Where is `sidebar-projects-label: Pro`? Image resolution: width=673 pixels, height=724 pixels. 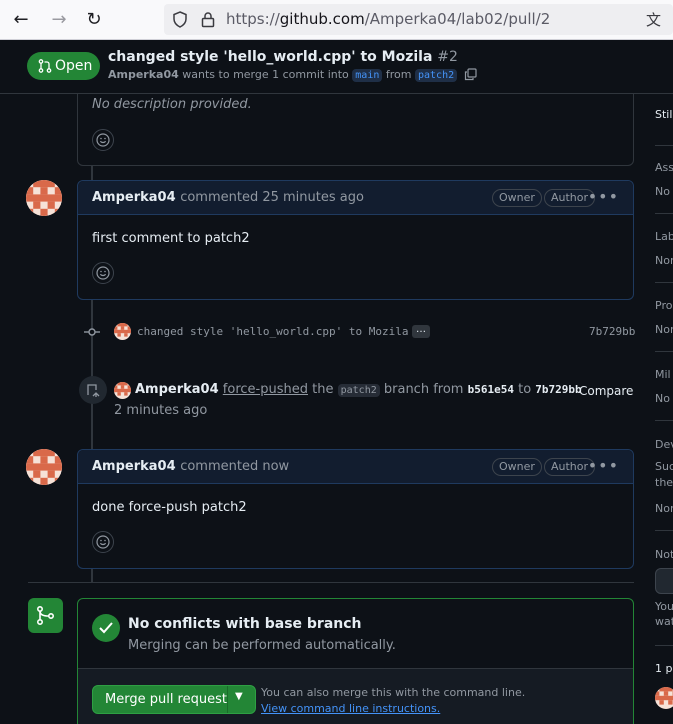
sidebar-projects-label: Pro is located at coordinates (663, 305).